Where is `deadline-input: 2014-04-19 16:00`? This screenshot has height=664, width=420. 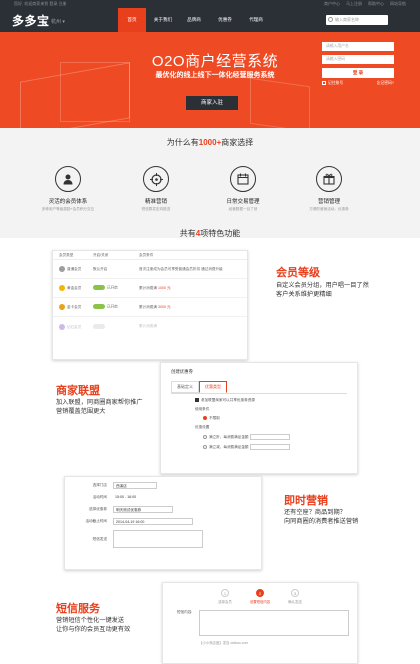 deadline-input: 2014-04-19 16:00 is located at coordinates (153, 521).